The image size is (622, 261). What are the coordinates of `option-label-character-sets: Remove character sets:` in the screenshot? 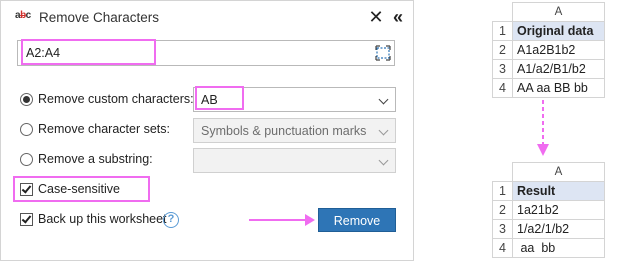 It's located at (104, 129).